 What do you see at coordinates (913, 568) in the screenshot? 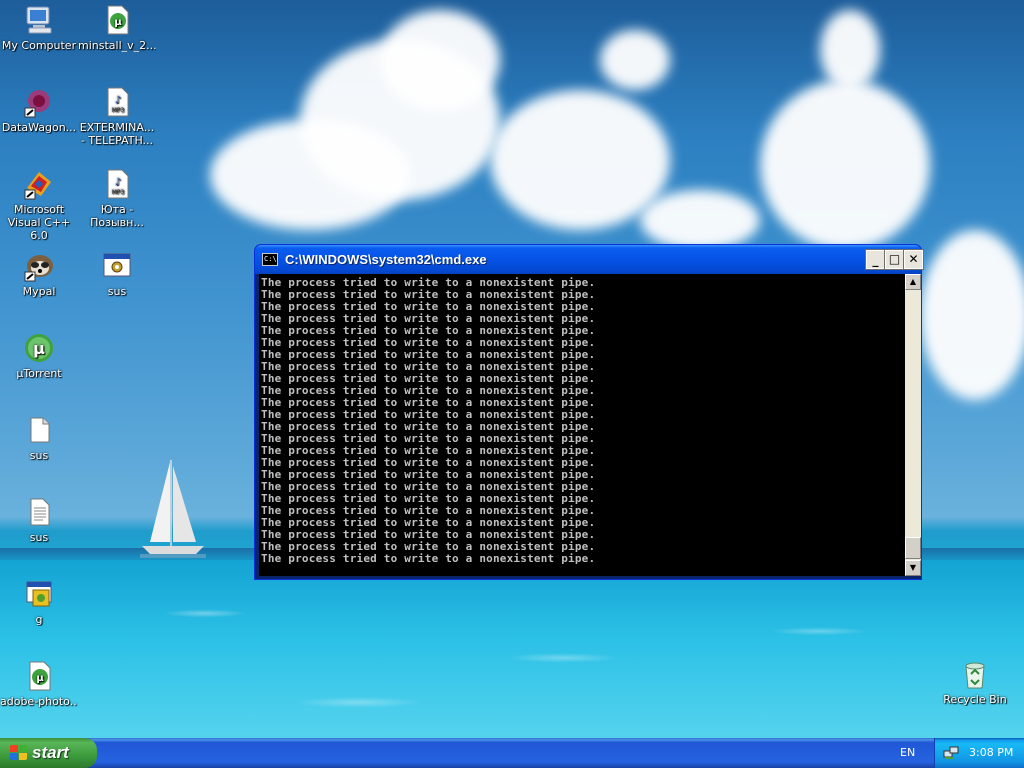
I see `scroll-down-button: ▼` at bounding box center [913, 568].